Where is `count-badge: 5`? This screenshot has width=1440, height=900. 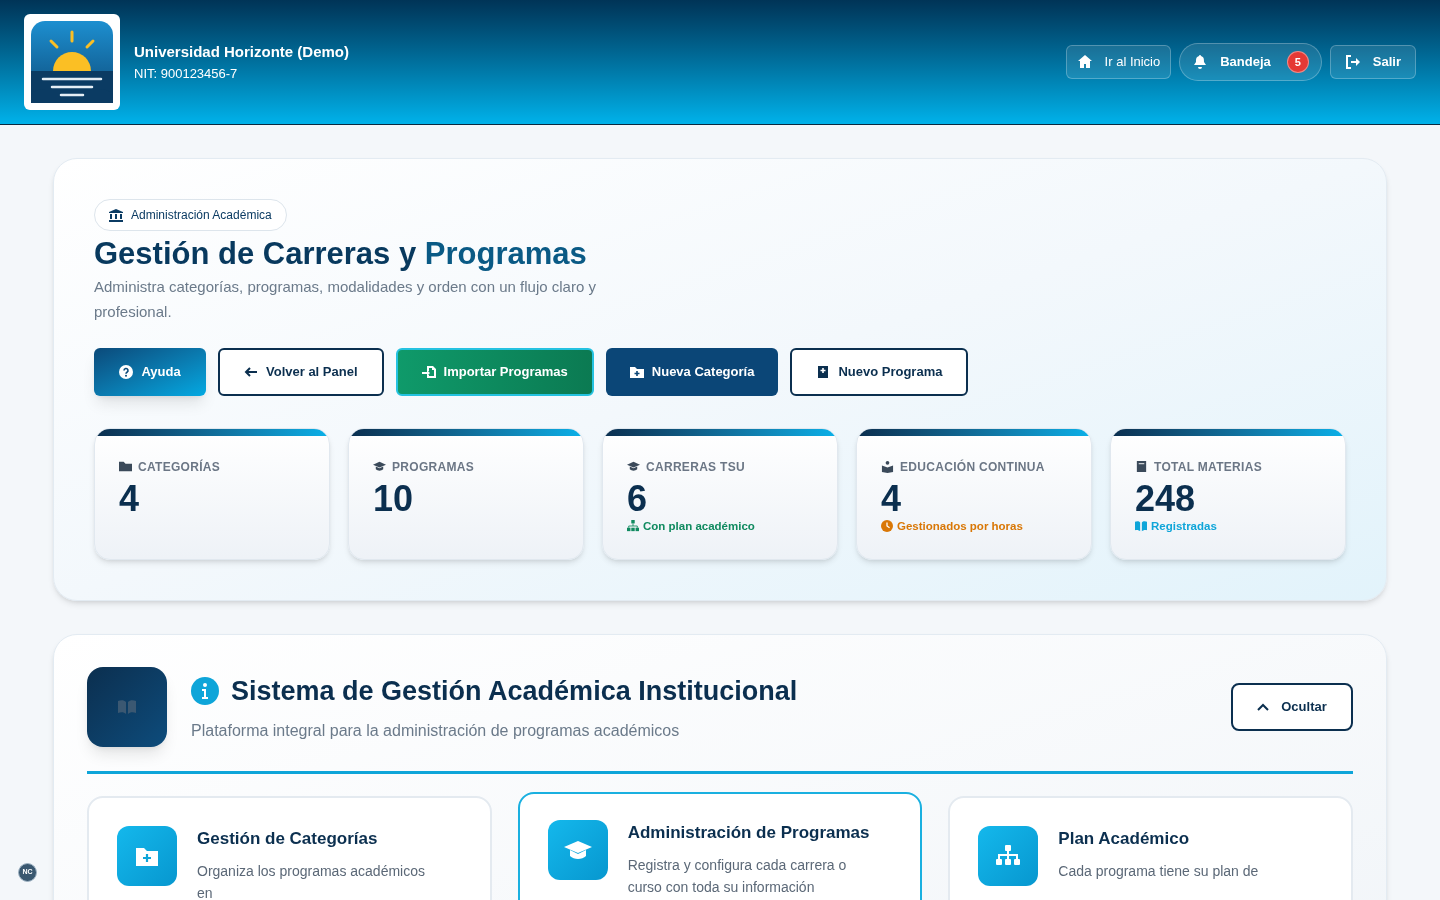
count-badge: 5 is located at coordinates (1297, 62).